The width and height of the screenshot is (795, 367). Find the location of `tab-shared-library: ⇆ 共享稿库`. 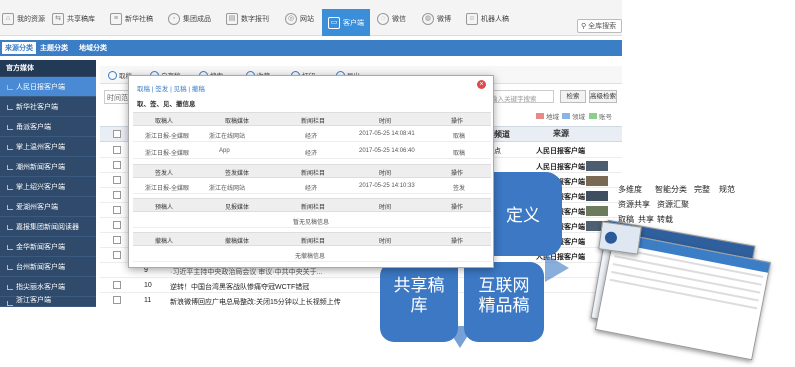

tab-shared-library: ⇆ 共享稿库 is located at coordinates (73, 19).